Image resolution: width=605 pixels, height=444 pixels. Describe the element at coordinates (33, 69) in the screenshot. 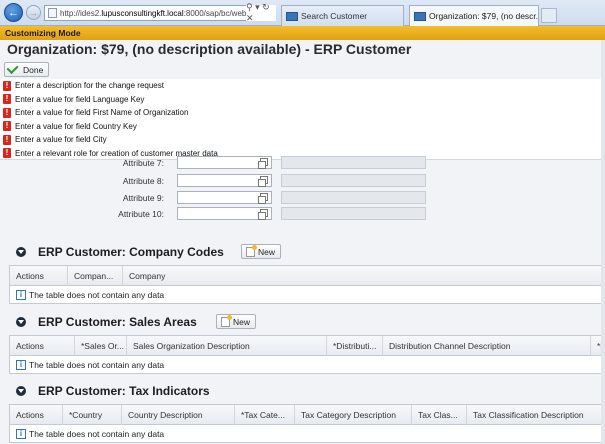

I see `done-label: Done` at that location.